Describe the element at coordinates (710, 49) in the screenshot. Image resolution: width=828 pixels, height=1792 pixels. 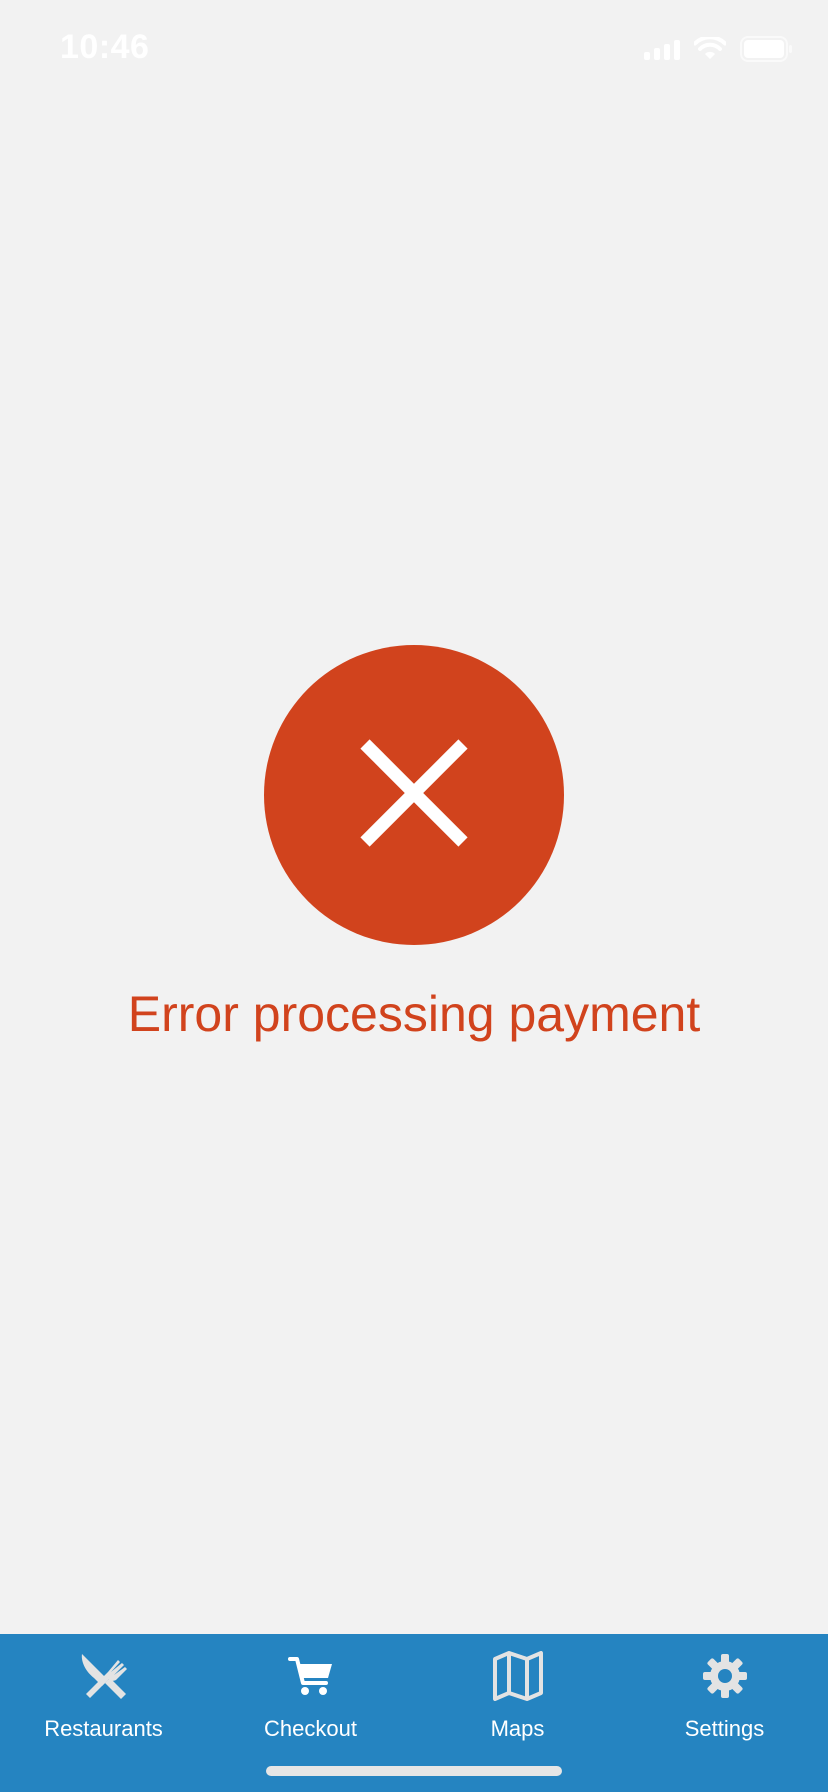
I see `wifi-icon` at that location.